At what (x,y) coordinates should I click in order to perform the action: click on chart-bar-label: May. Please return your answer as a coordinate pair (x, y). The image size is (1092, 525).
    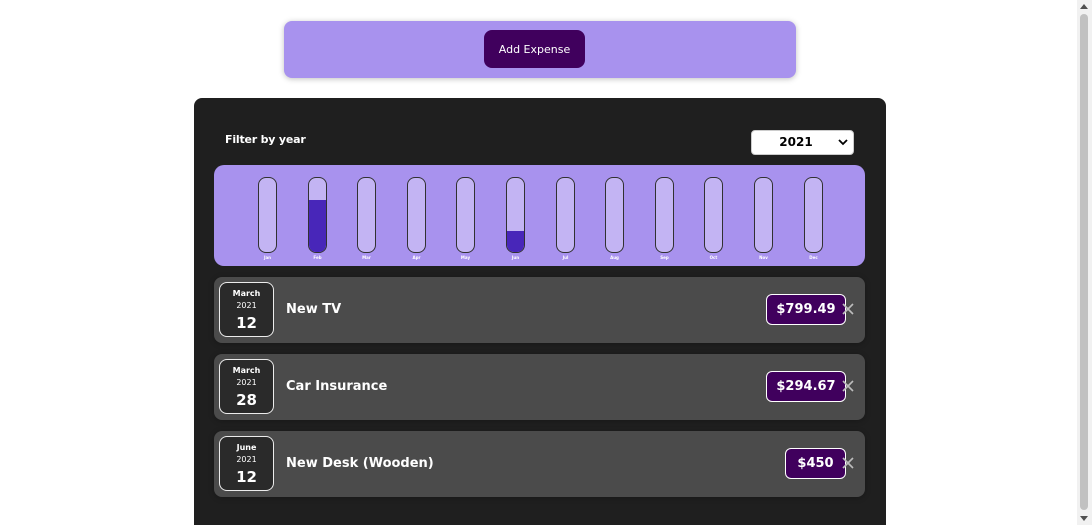
    Looking at the image, I should click on (465, 257).